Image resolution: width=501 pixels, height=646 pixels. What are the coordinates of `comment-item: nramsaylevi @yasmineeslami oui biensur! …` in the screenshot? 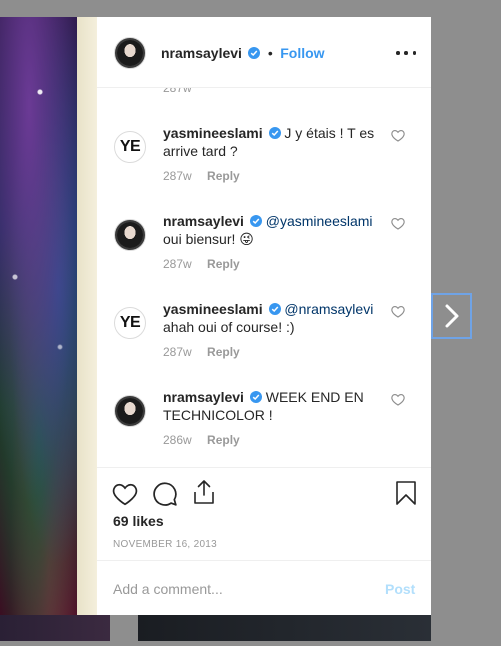 It's located at (264, 247).